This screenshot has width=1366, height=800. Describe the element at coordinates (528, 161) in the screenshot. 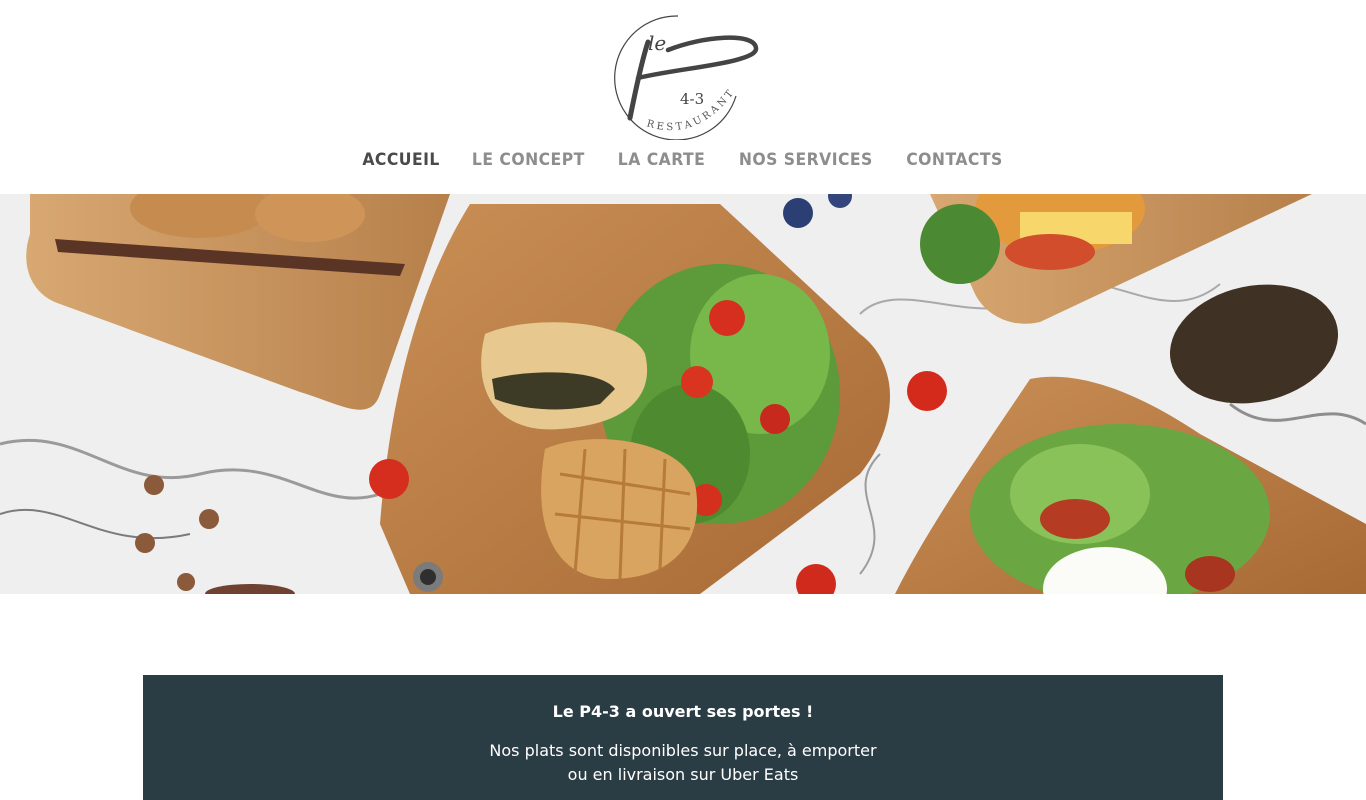

I see `nav-item-le-concept: LE CONCEPT` at that location.